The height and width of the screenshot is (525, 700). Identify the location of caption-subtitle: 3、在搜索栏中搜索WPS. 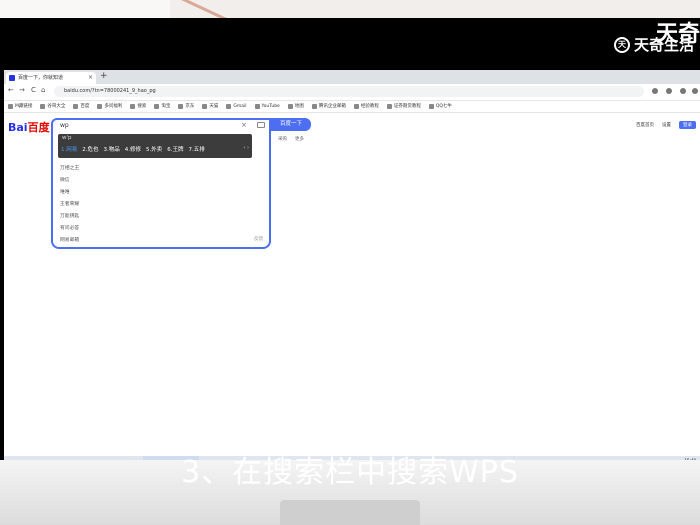
(350, 472).